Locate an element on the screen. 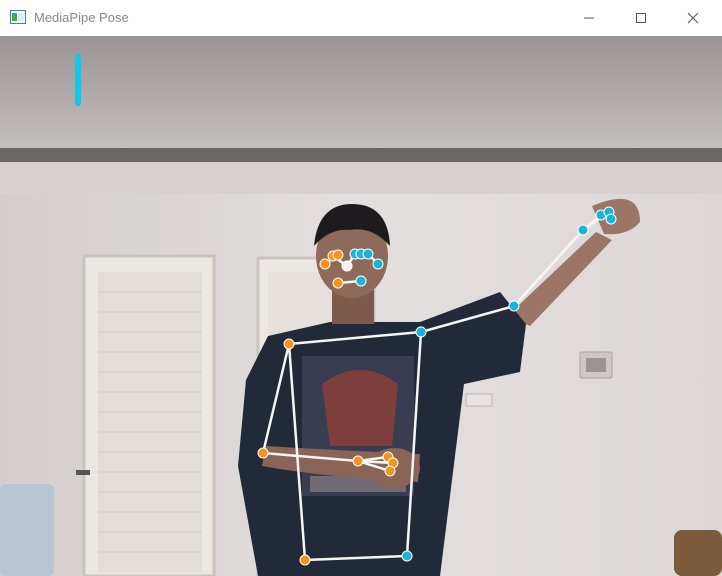  pose-landmark-r-wr is located at coordinates (583, 230).